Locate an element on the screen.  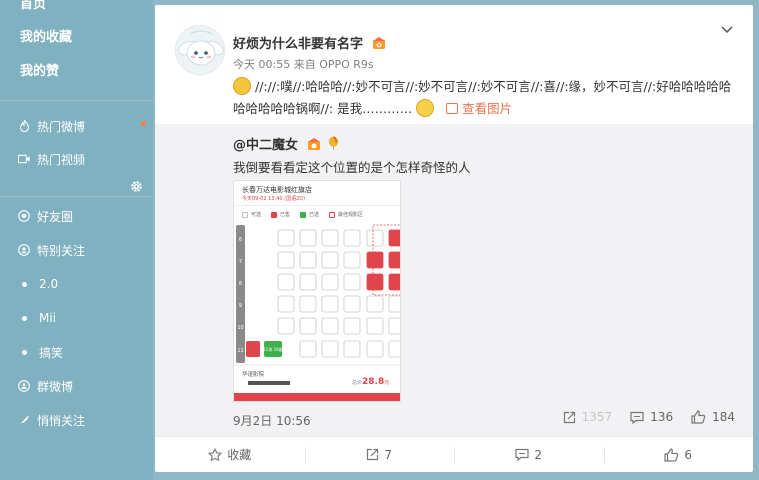
view-pictures-label: 查看图片 is located at coordinates (487, 108).